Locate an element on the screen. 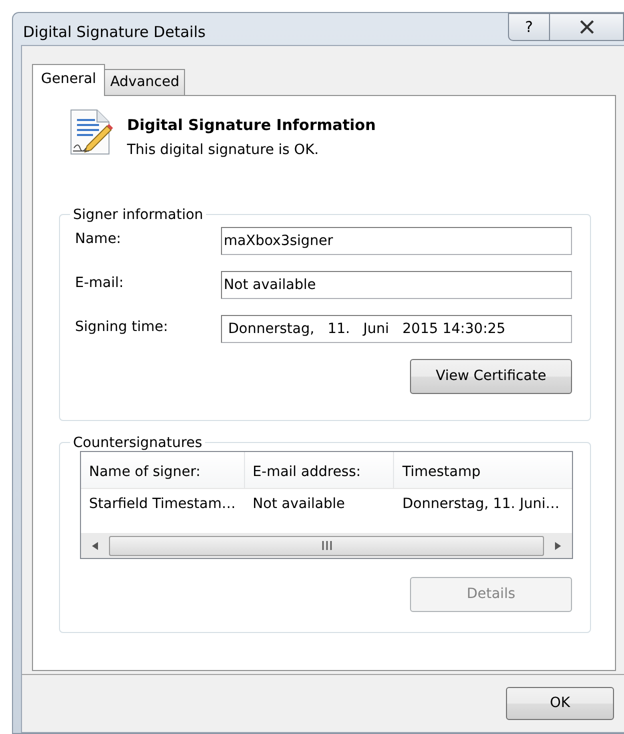 This screenshot has height=734, width=624. column-header: Name of signer: is located at coordinates (163, 470).